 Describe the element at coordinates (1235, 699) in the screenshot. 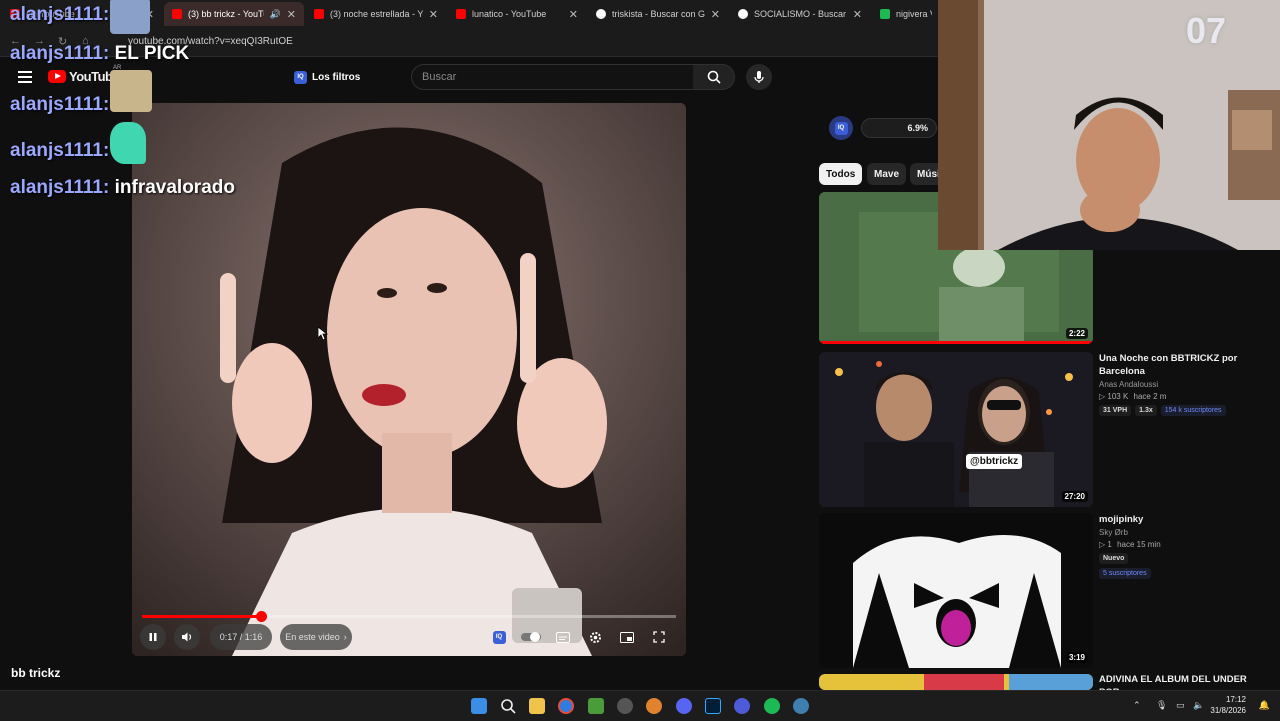

I see `clock-time: 17:12` at that location.